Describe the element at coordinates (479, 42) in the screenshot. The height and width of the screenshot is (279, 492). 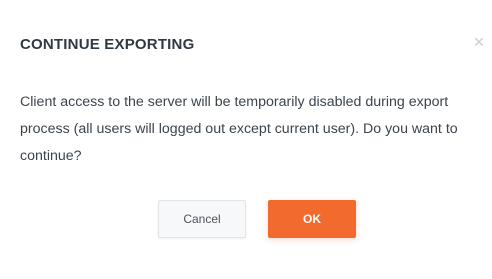
I see `close-icon: ✕` at that location.